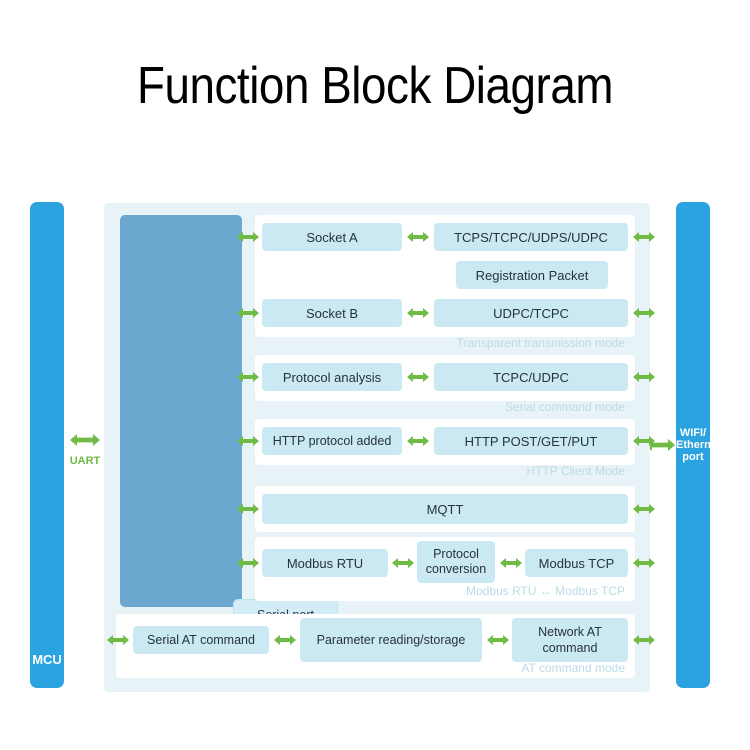  What do you see at coordinates (47, 659) in the screenshot?
I see `mcu-label: MCU` at bounding box center [47, 659].